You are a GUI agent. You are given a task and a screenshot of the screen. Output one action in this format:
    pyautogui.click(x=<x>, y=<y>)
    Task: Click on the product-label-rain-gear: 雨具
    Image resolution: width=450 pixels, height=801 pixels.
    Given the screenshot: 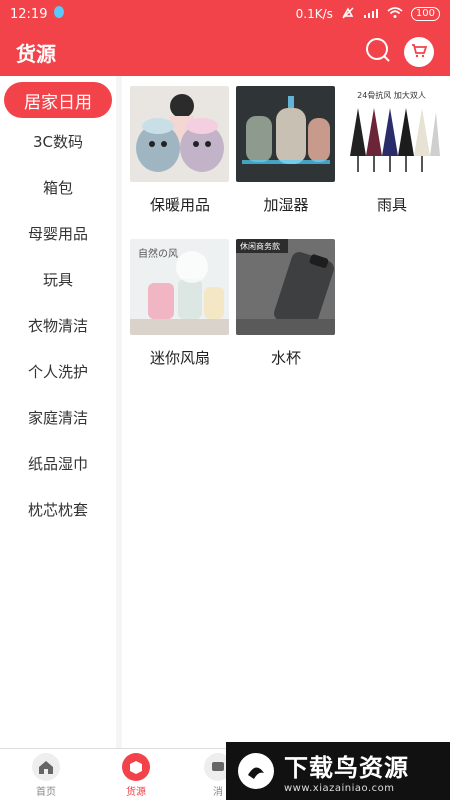 What is the action you would take?
    pyautogui.click(x=391, y=205)
    